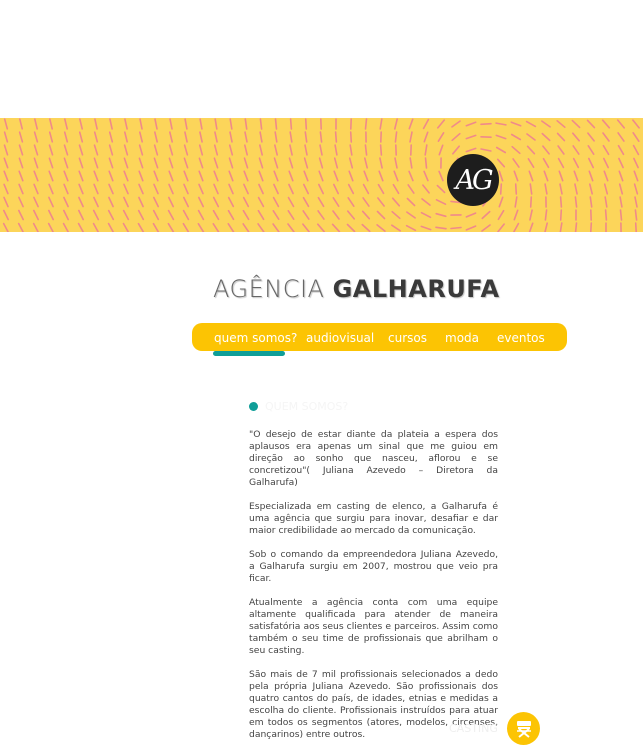 The width and height of the screenshot is (643, 753). Describe the element at coordinates (253, 406) in the screenshot. I see `bullet-dot` at that location.